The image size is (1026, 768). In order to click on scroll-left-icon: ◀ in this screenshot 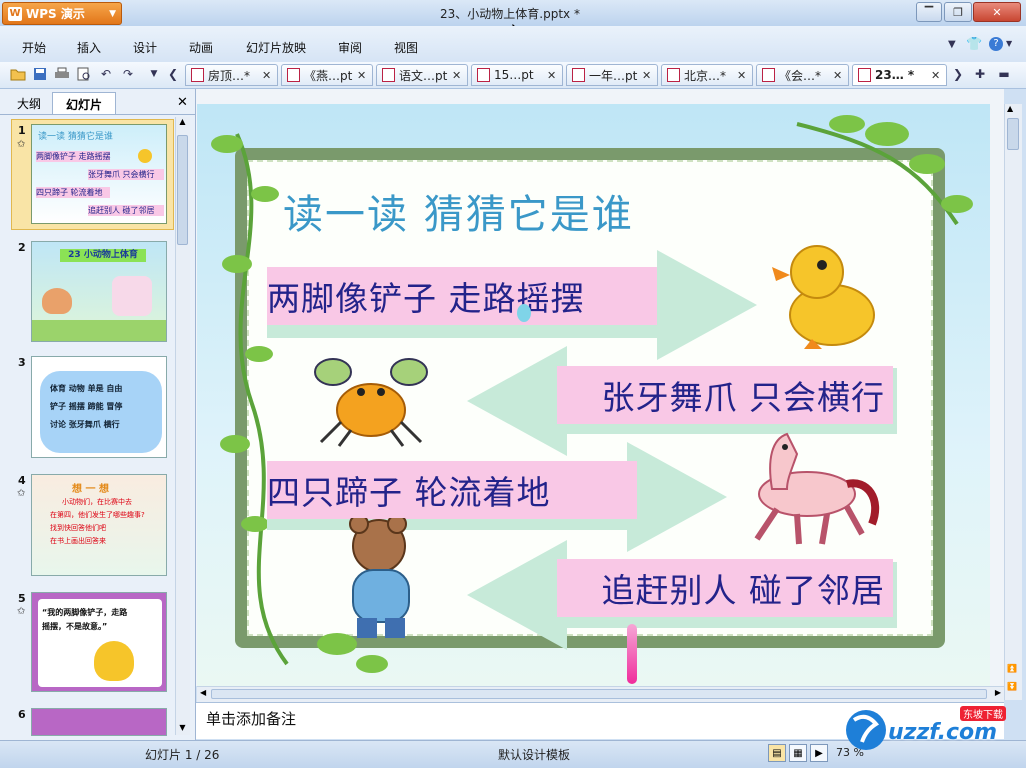, I will do `click(203, 692)`.